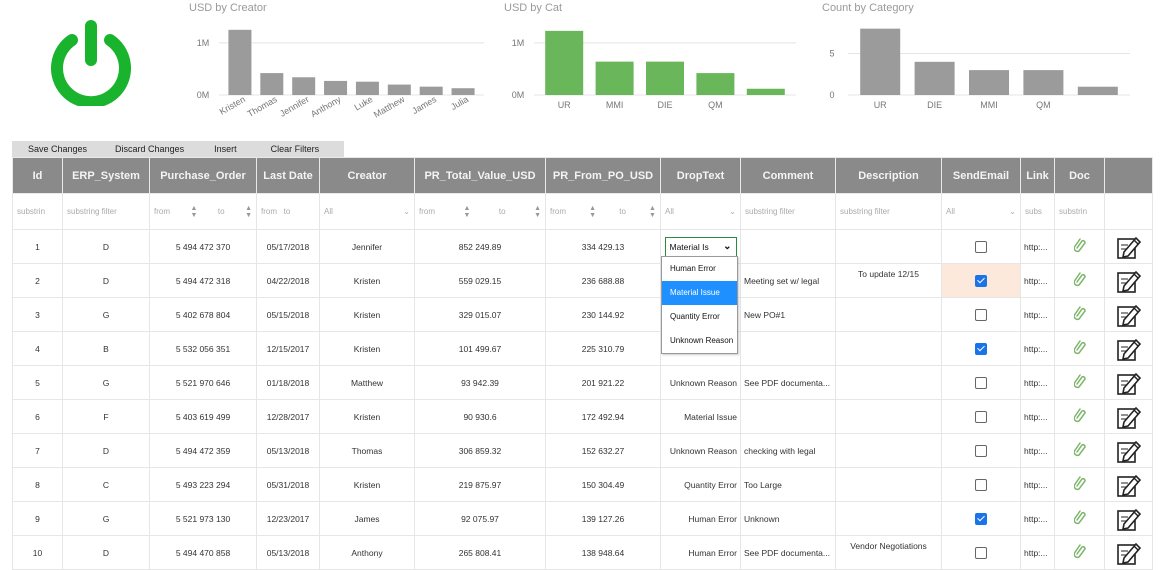 Image resolution: width=1164 pixels, height=570 pixels. What do you see at coordinates (480, 175) in the screenshot?
I see `col-header-pr-total-value: PR_Total_Value_USD` at bounding box center [480, 175].